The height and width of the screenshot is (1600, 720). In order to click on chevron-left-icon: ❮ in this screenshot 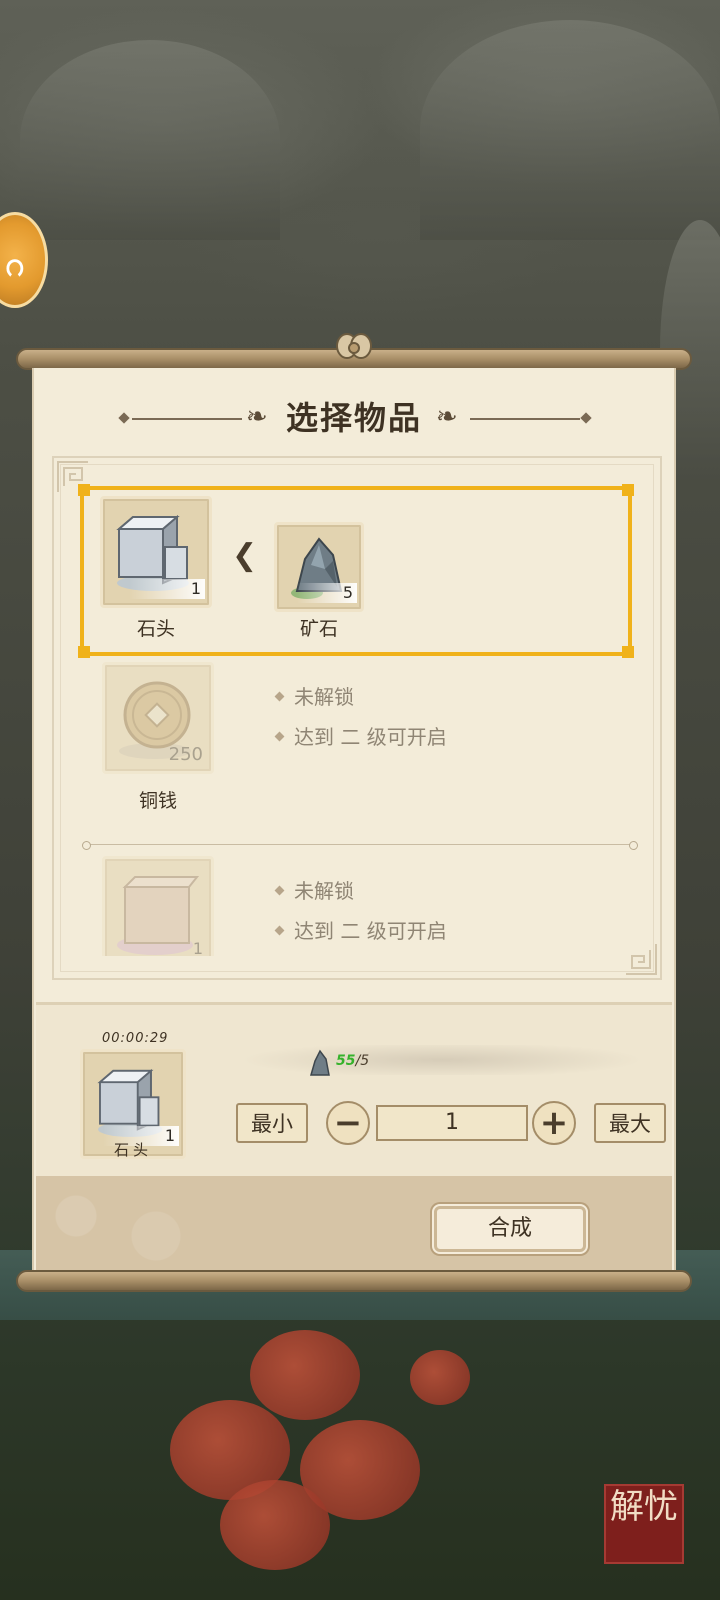, I will do `click(245, 555)`.